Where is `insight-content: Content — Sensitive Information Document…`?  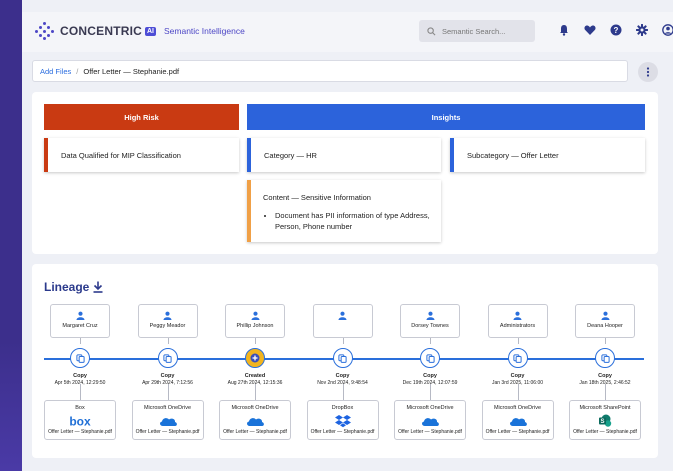
insight-content: Content — Sensitive Information Document… is located at coordinates (344, 211).